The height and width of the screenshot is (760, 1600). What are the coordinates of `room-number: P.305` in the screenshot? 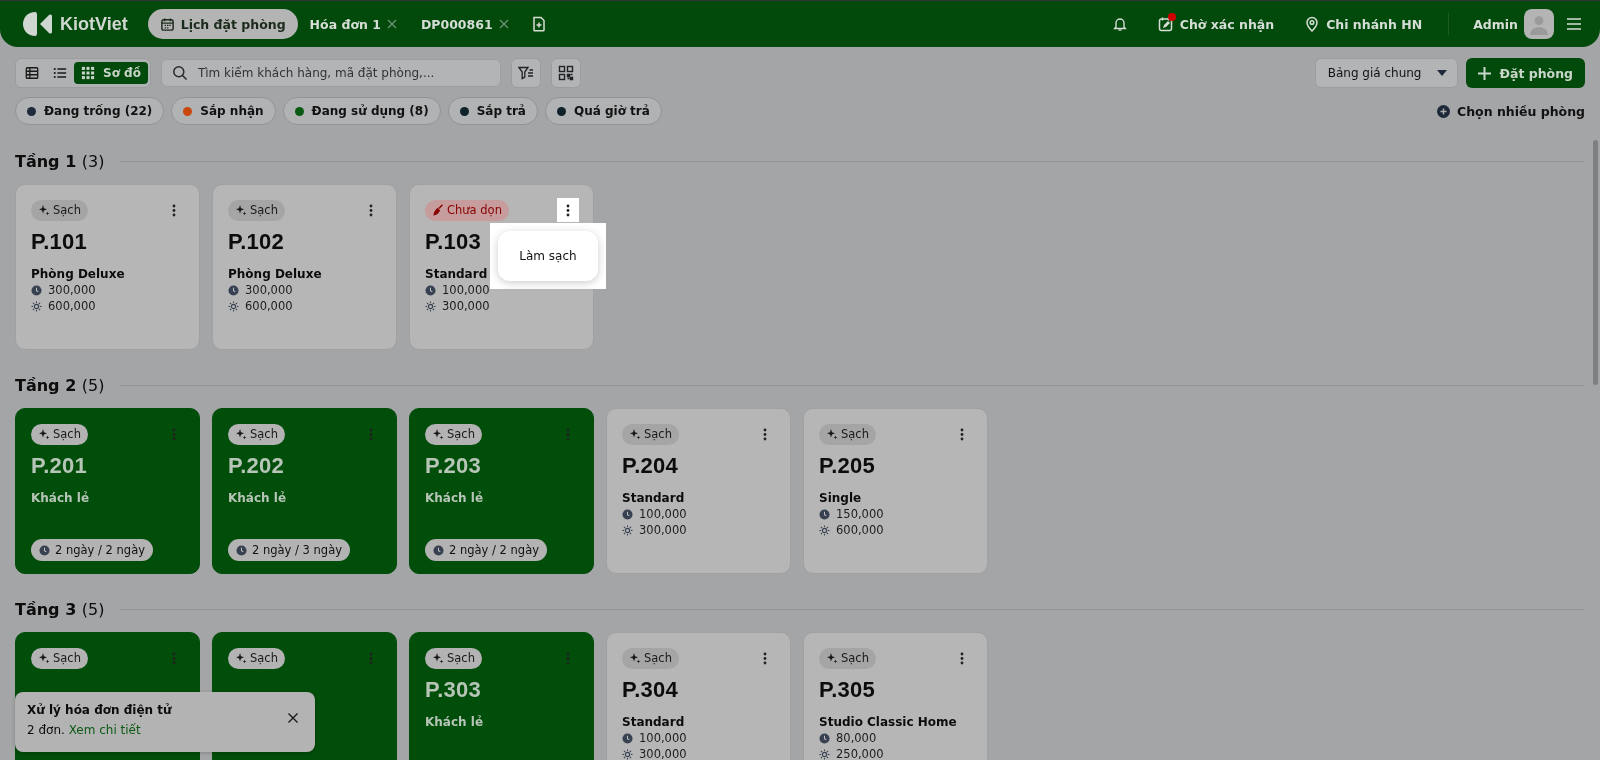 It's located at (848, 690).